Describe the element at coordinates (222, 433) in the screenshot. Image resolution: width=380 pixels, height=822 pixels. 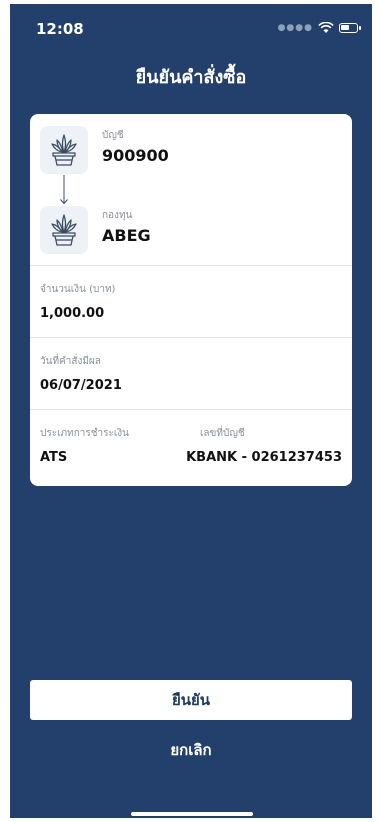
I see `bank-account-label: เลขที่บัญชี` at that location.